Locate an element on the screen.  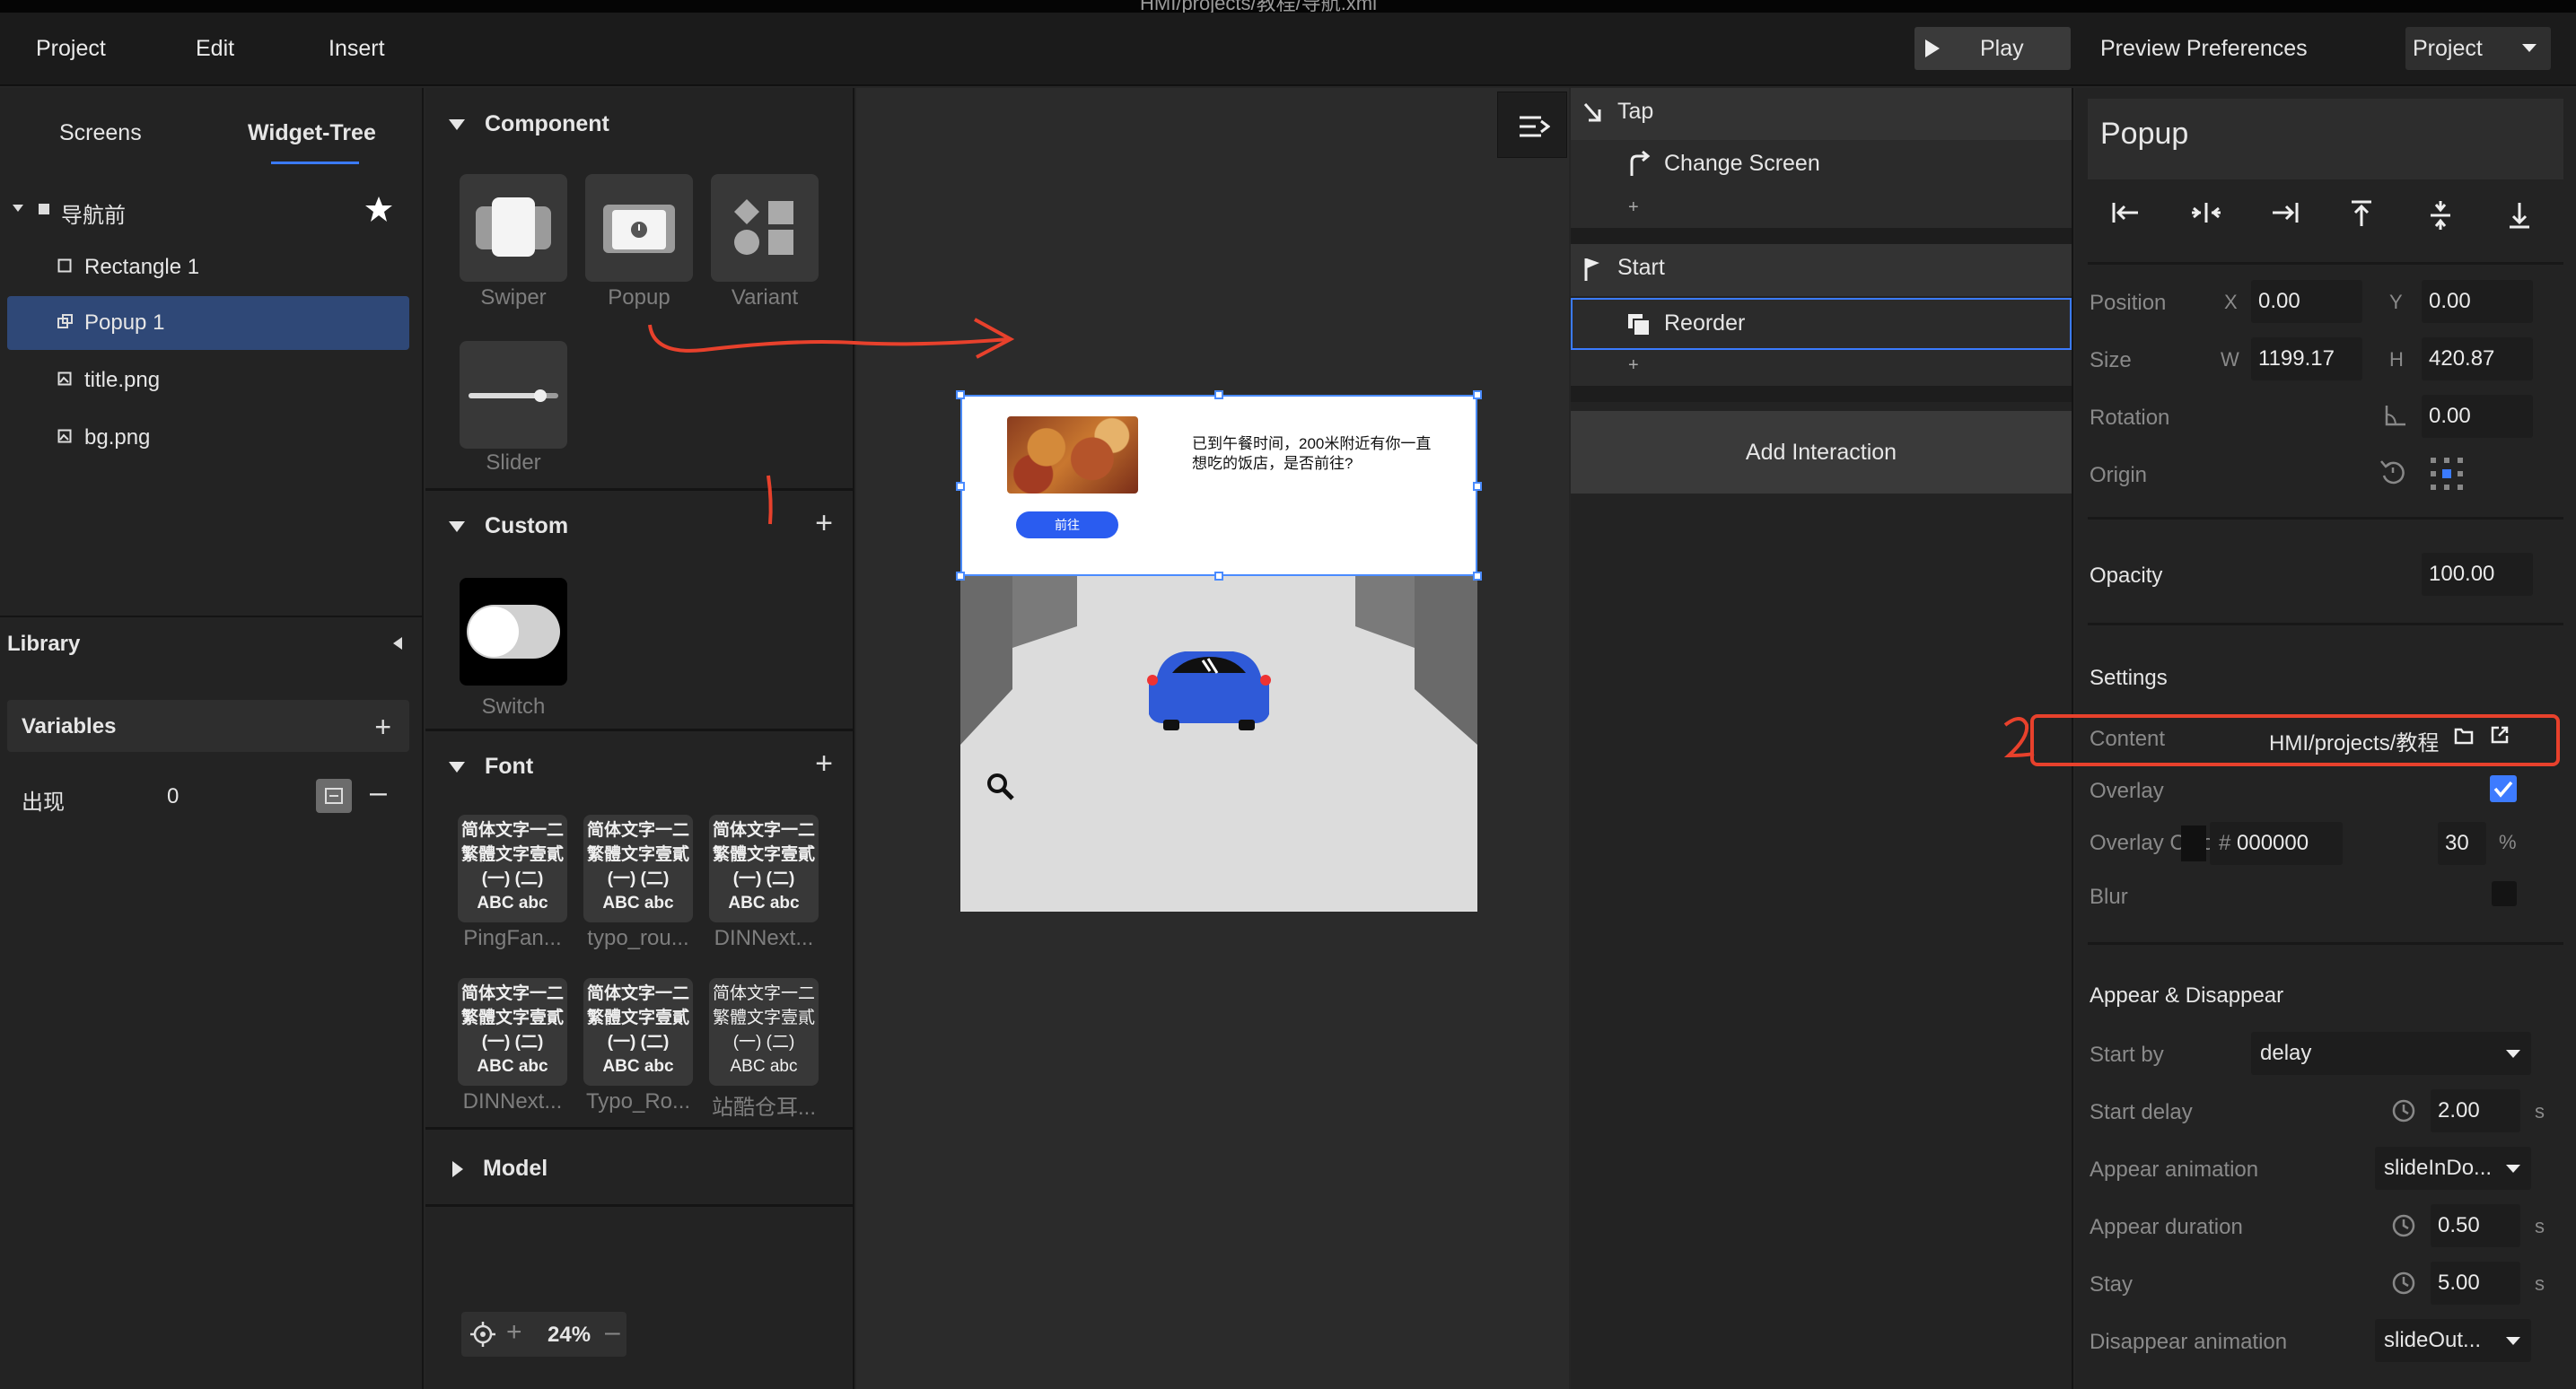
toggle-panel-button is located at coordinates (1532, 125).